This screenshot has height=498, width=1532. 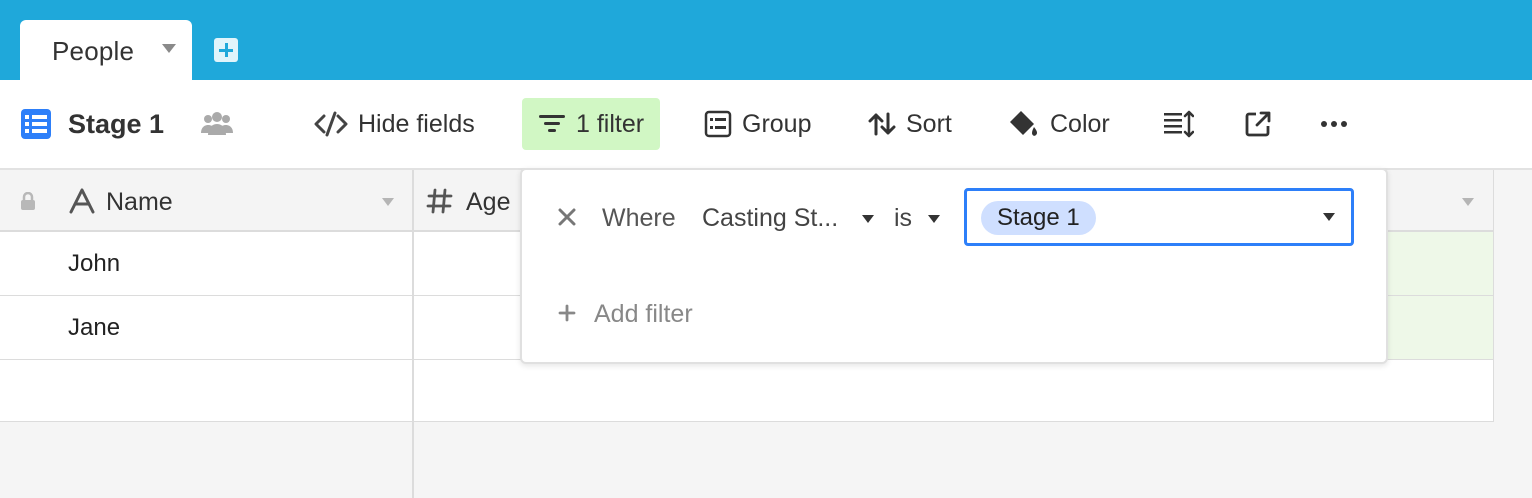 I want to click on number-field-icon, so click(x=439, y=201).